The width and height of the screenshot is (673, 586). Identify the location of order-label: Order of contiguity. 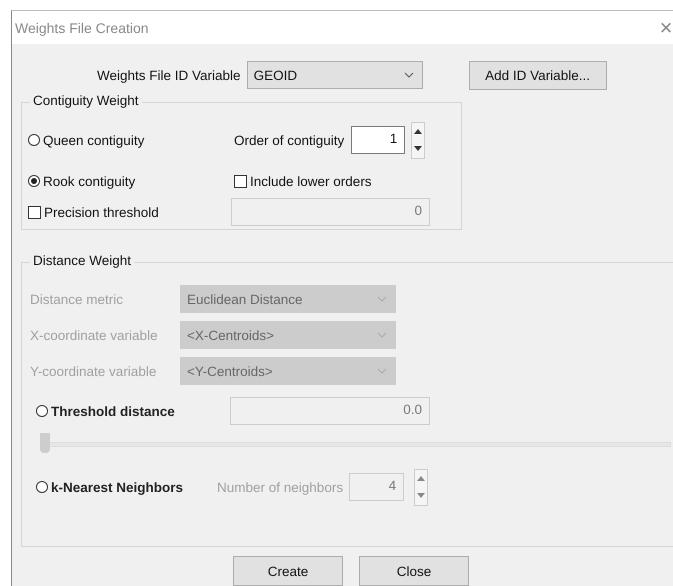
(289, 140).